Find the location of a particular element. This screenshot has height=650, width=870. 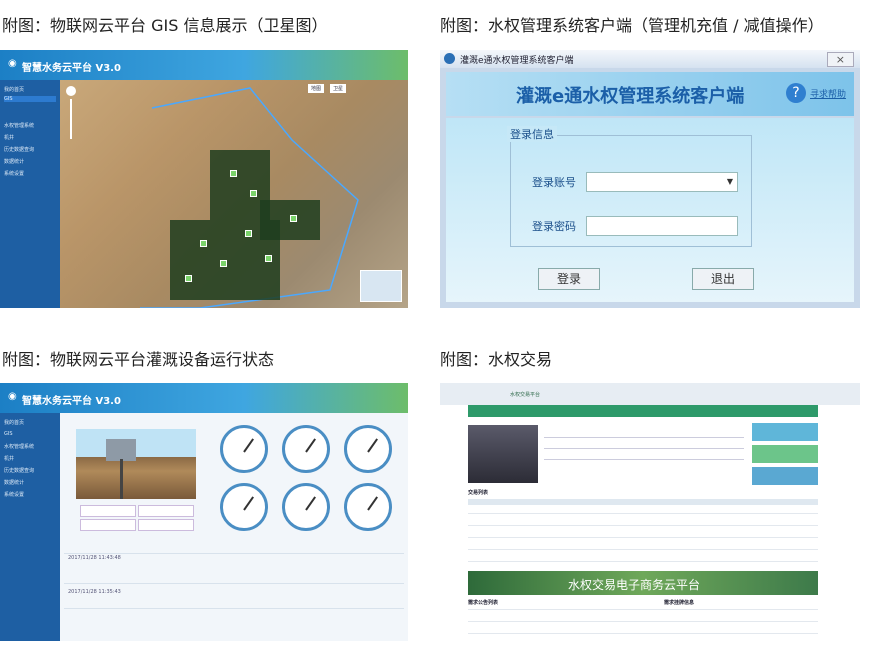

zoom-control is located at coordinates (71, 116).